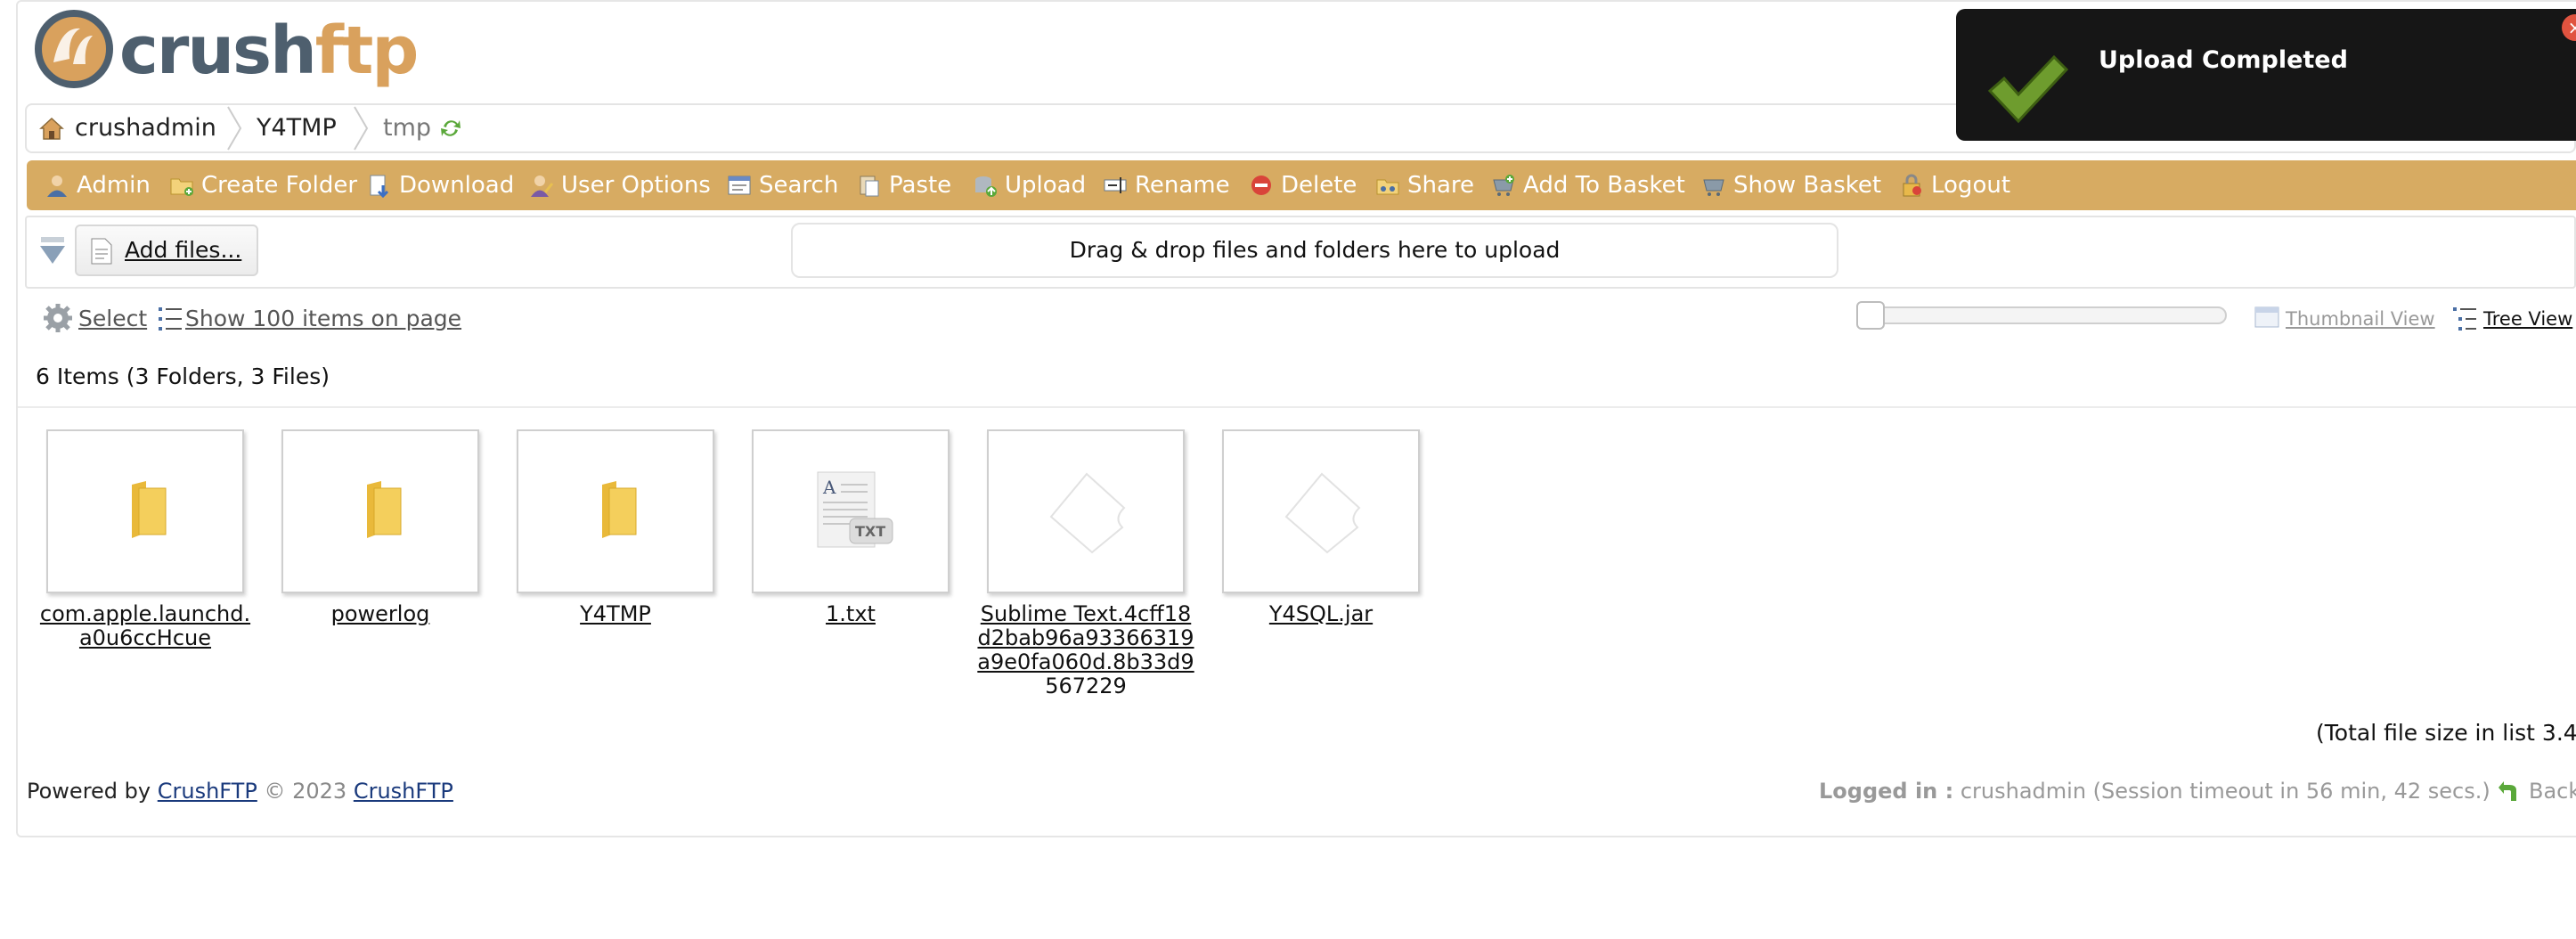 The image size is (2576, 939). I want to click on crushftp-link-2: CrushFTP, so click(403, 791).